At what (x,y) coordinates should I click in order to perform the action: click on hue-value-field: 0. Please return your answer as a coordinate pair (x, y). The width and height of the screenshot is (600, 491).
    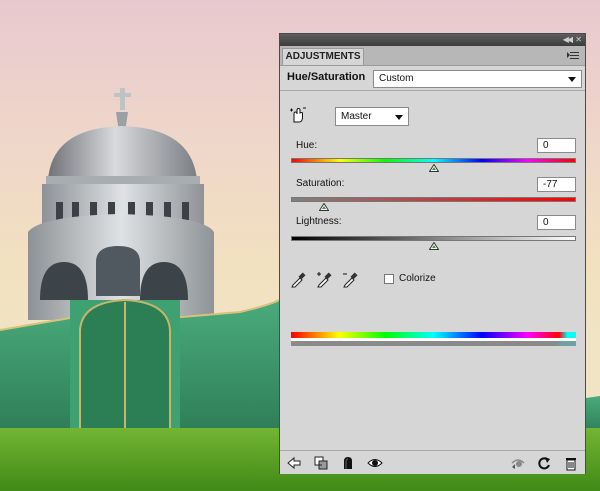
    Looking at the image, I should click on (556, 145).